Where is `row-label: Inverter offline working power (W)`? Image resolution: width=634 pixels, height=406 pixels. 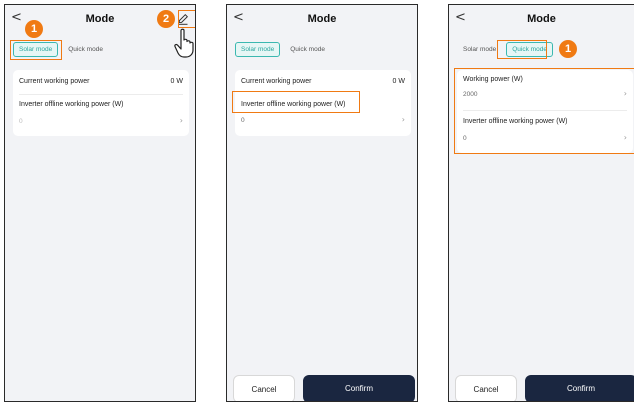
row-label: Inverter offline working power (W) is located at coordinates (71, 104).